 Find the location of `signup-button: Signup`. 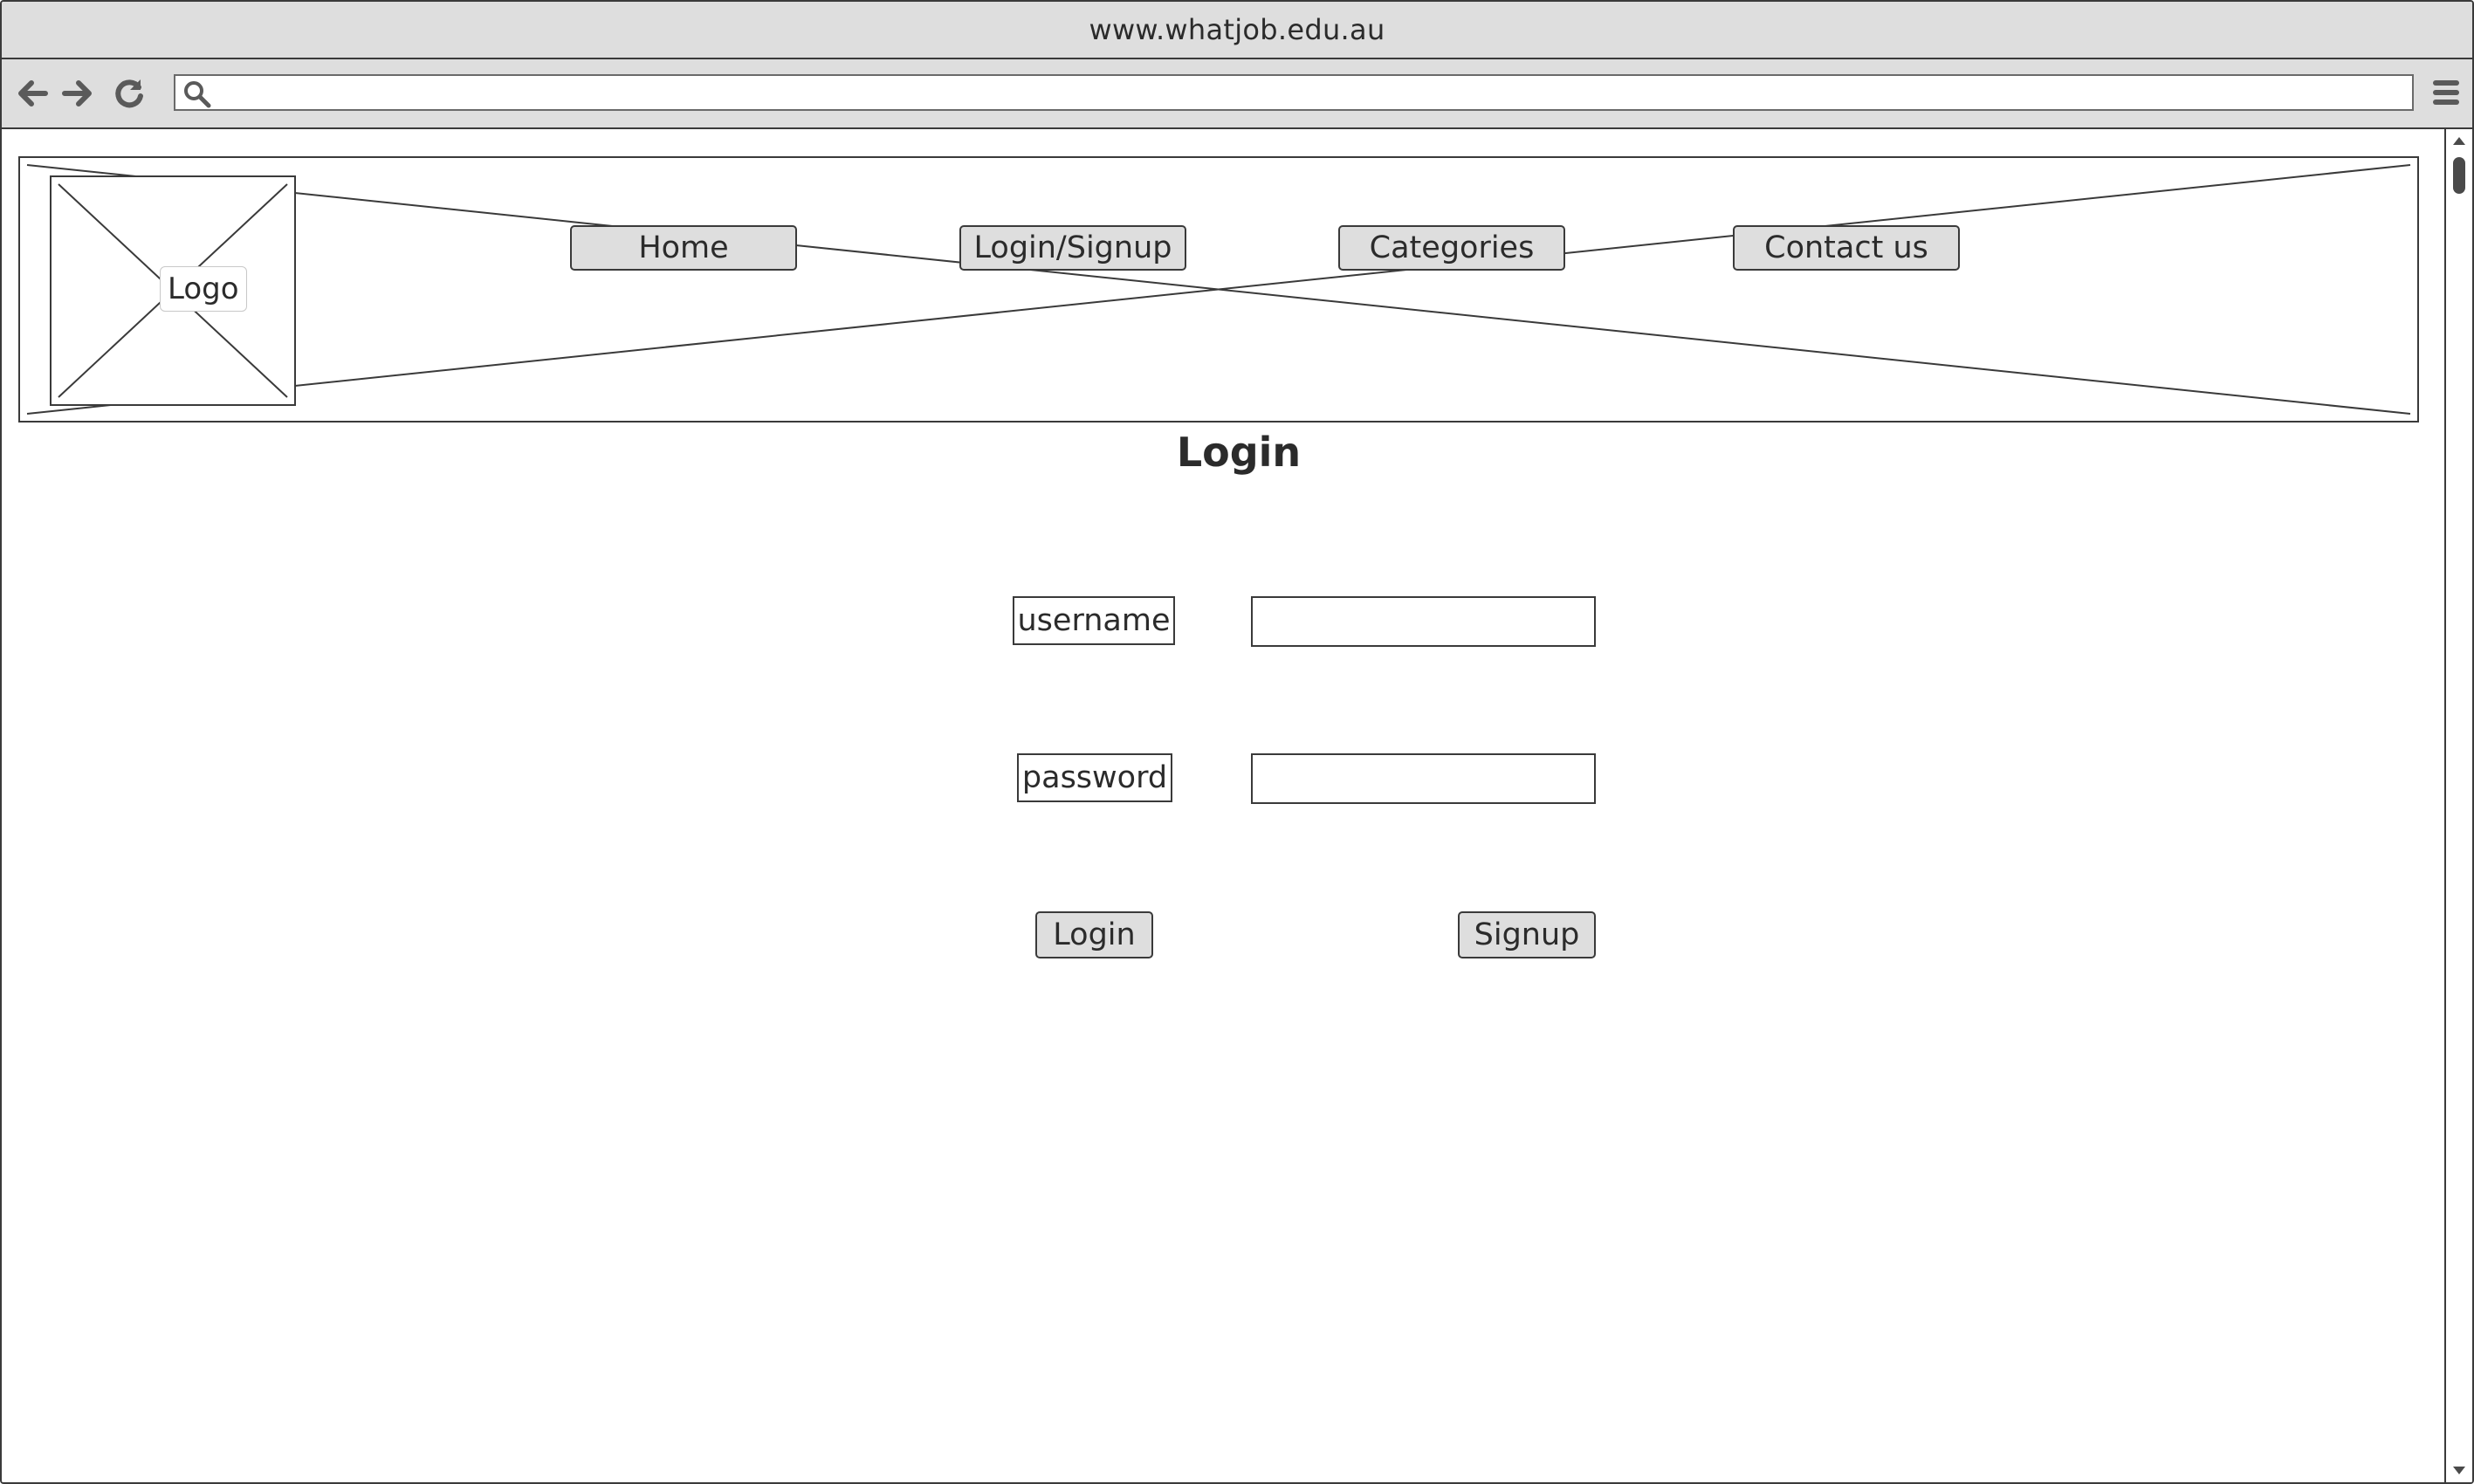

signup-button: Signup is located at coordinates (1527, 935).